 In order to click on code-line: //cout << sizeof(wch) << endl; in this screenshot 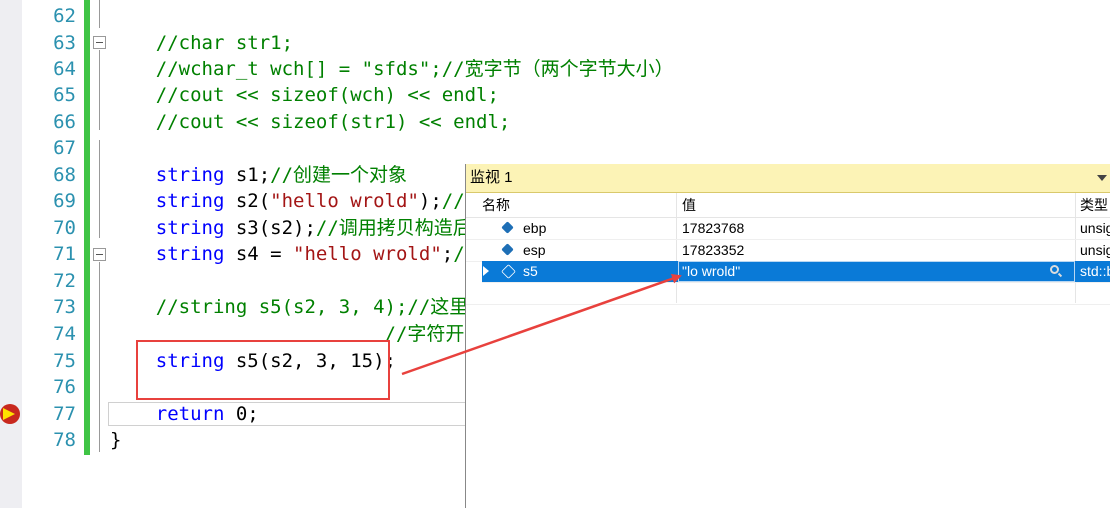, I will do `click(304, 95)`.